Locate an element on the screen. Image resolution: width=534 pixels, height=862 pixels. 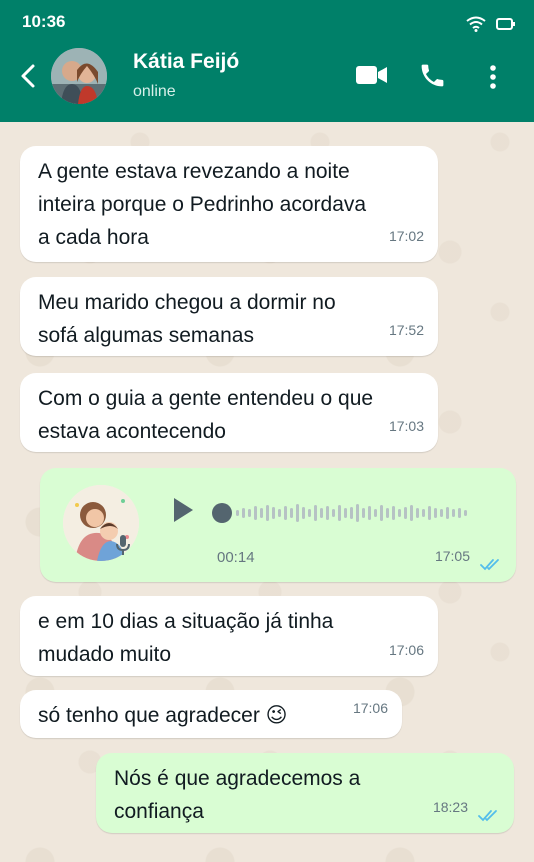
more-icon is located at coordinates (493, 77).